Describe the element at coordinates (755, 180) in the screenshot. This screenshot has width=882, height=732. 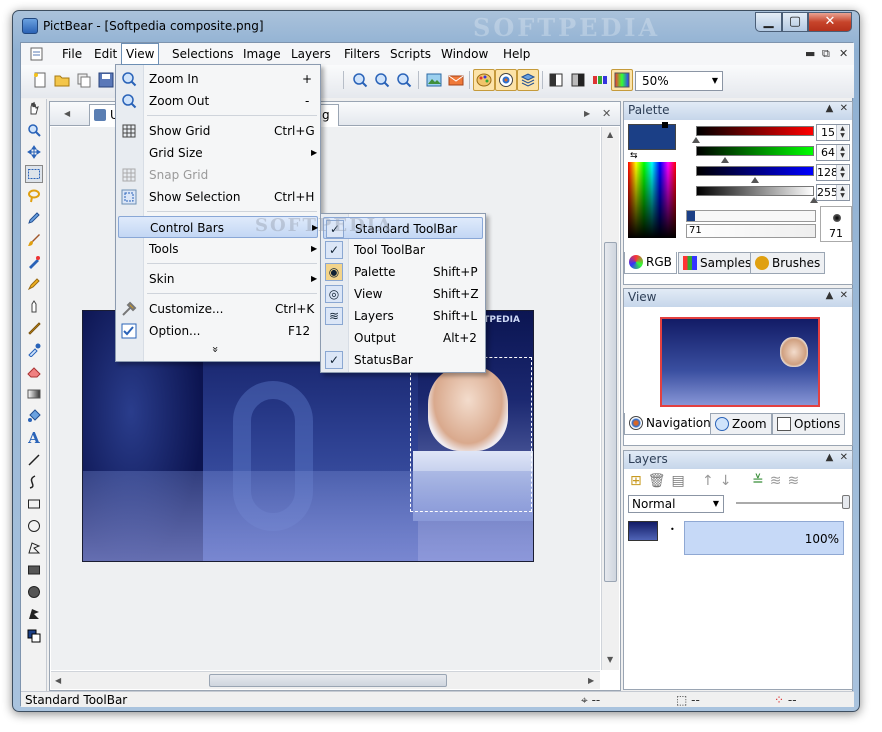
I see `blue-slider-handle` at that location.